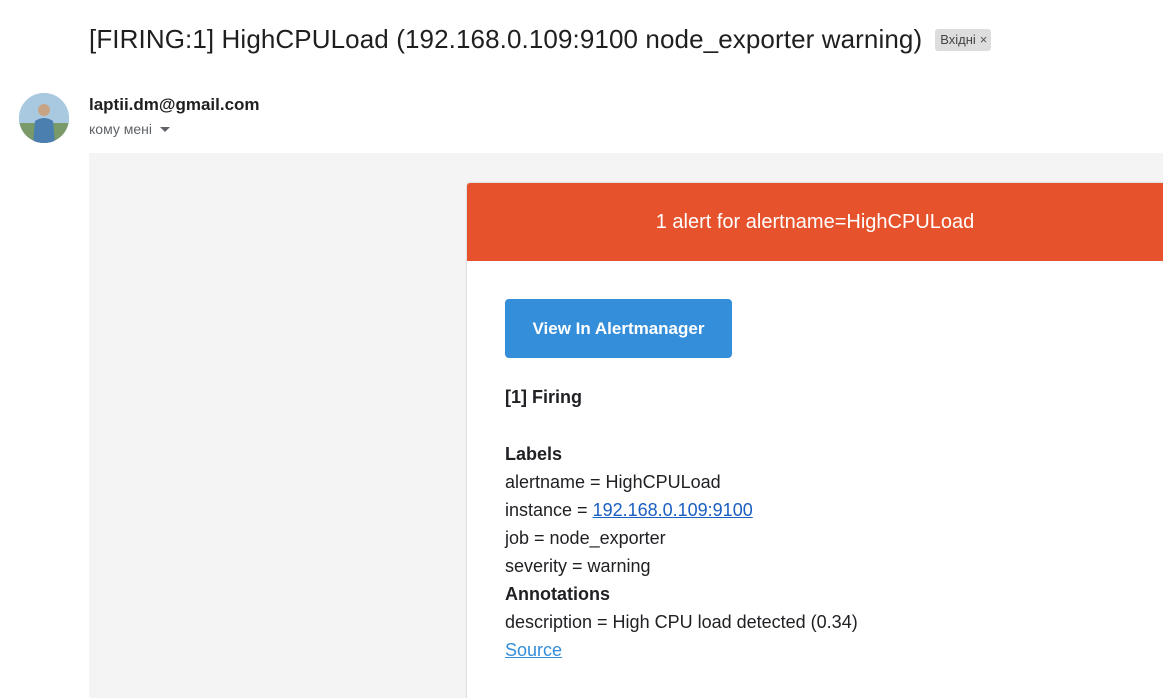 Image resolution: width=1163 pixels, height=698 pixels. Describe the element at coordinates (557, 594) in the screenshot. I see `annotations-heading: Annotations` at that location.